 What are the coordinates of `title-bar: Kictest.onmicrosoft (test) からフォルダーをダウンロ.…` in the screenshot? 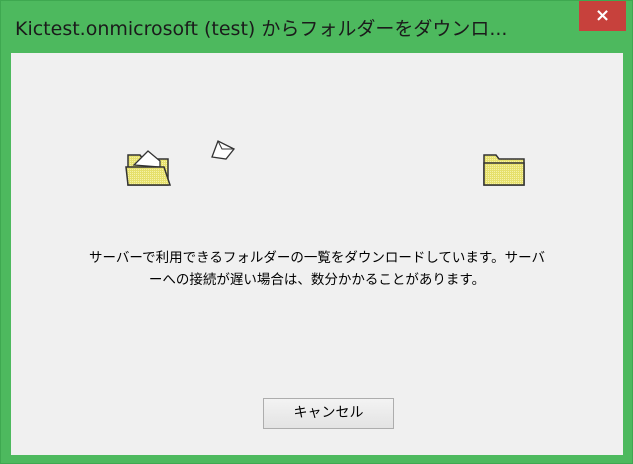 It's located at (316, 27).